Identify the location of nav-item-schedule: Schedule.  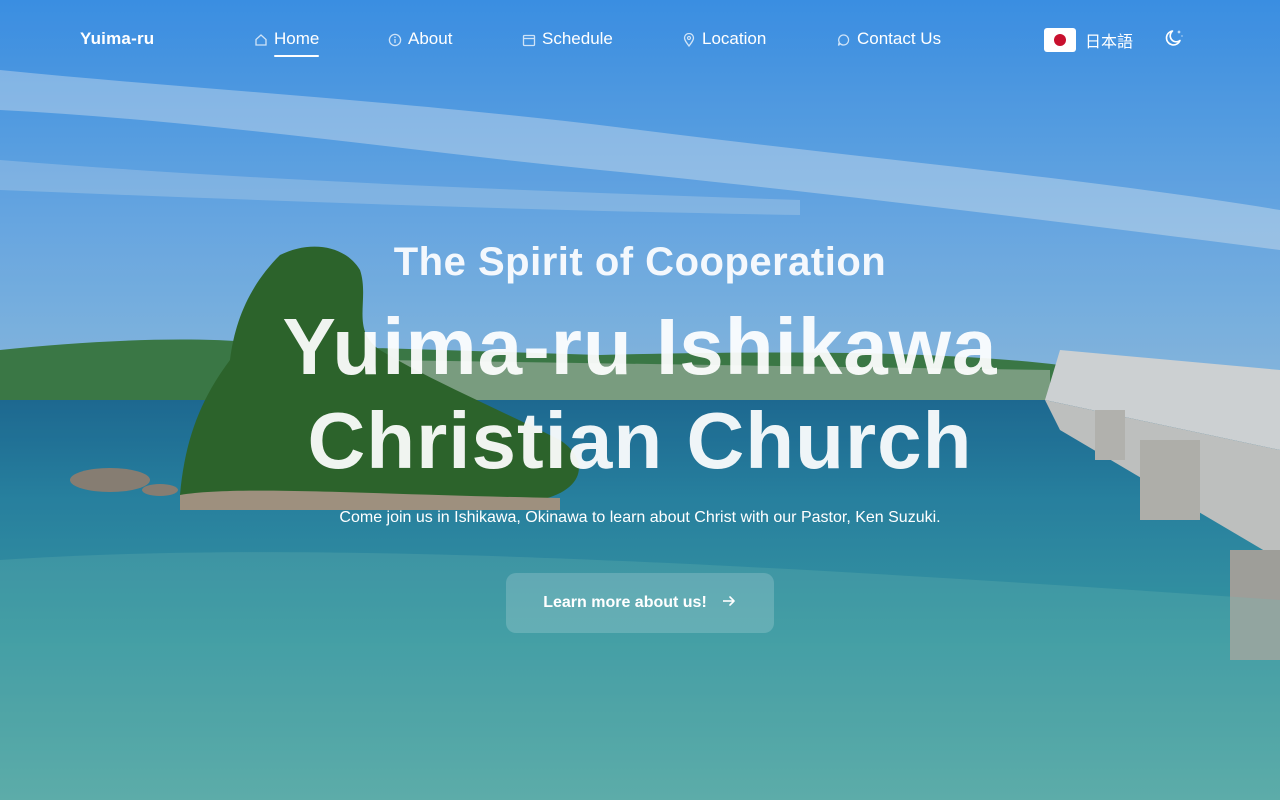
(567, 39).